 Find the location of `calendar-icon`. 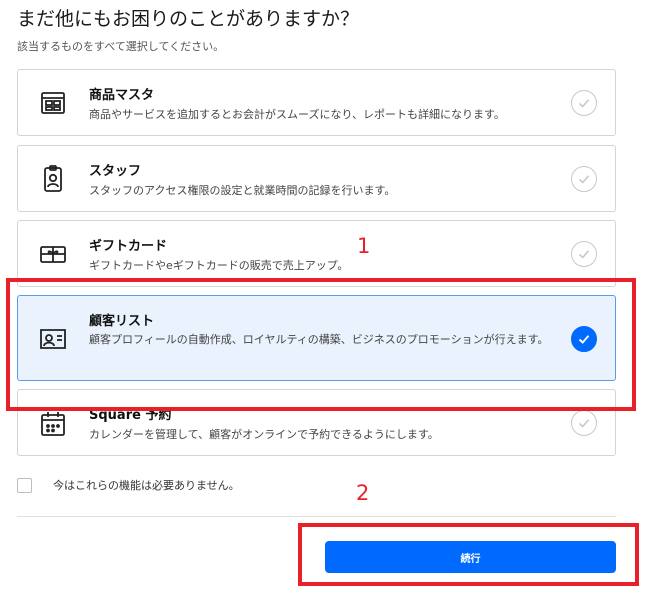

calendar-icon is located at coordinates (53, 424).